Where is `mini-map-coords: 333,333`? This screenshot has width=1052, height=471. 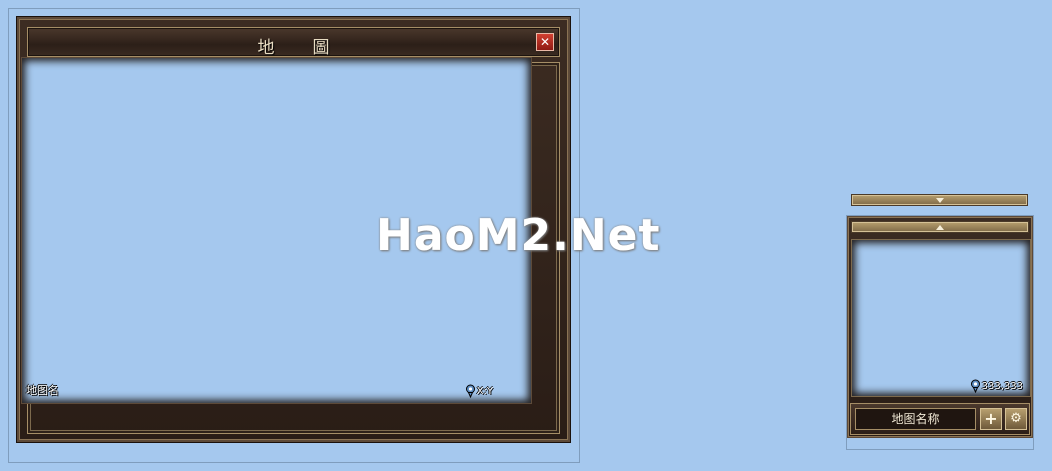
mini-map-coords: 333,333 is located at coordinates (996, 386).